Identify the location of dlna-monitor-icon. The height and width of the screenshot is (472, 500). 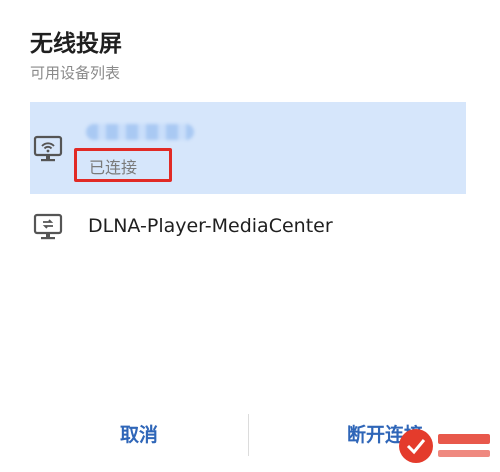
(48, 226).